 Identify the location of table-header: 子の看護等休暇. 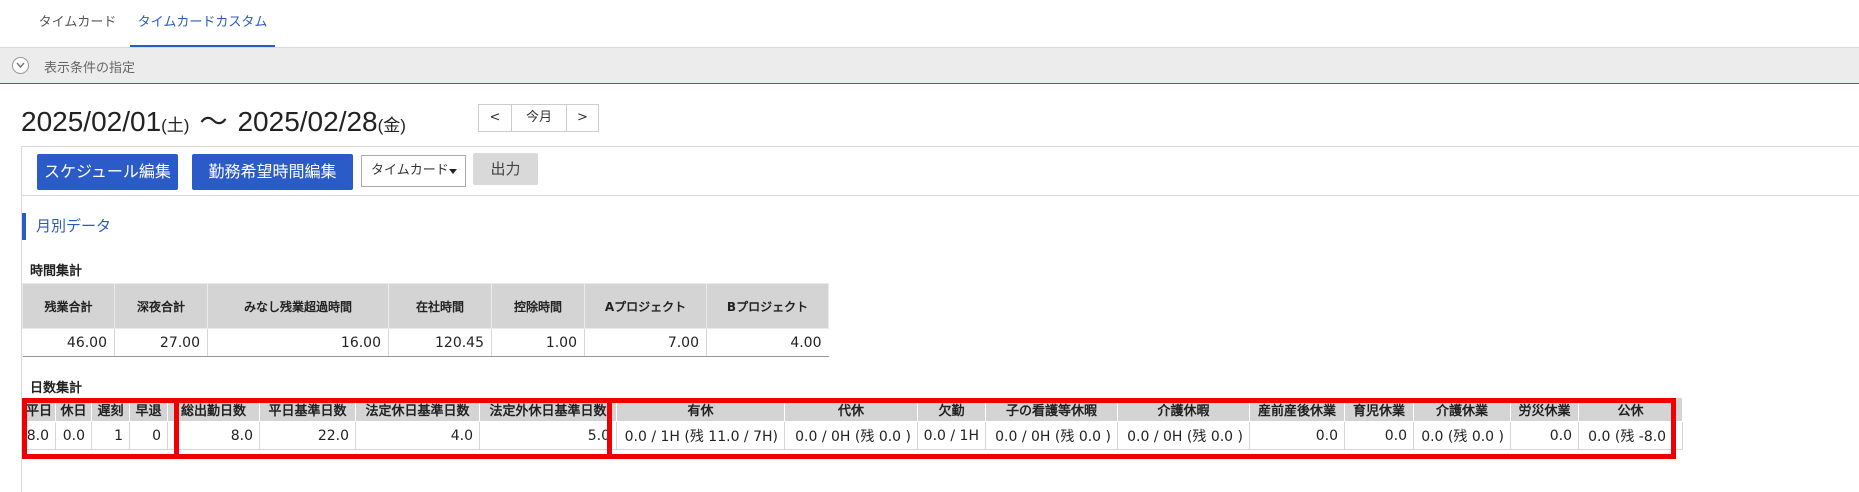
(1051, 409).